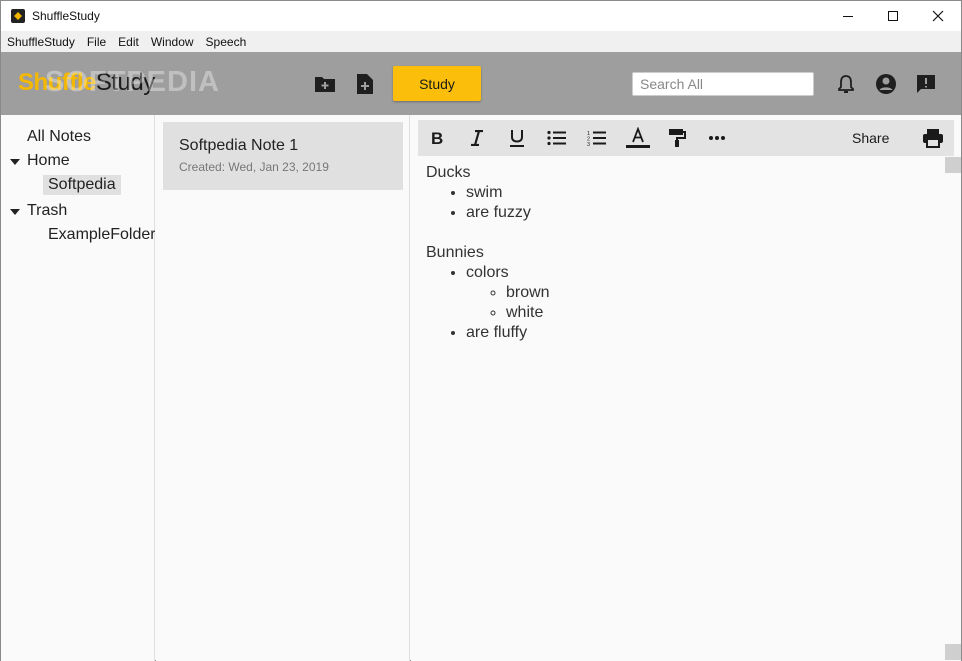 This screenshot has height=661, width=962. I want to click on format-toolbar: B 123 Share, so click(686, 138).